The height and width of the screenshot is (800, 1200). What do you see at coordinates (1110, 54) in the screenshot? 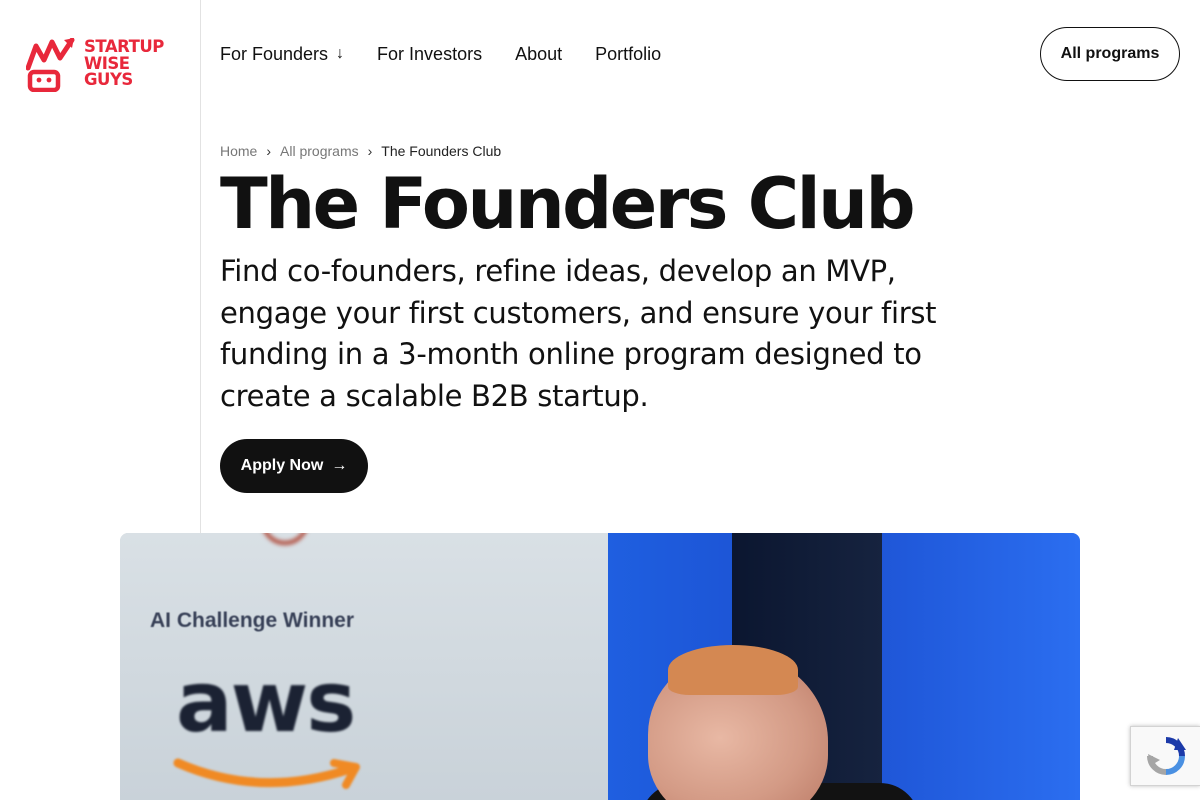
I see `all-programs-button: All programs` at bounding box center [1110, 54].